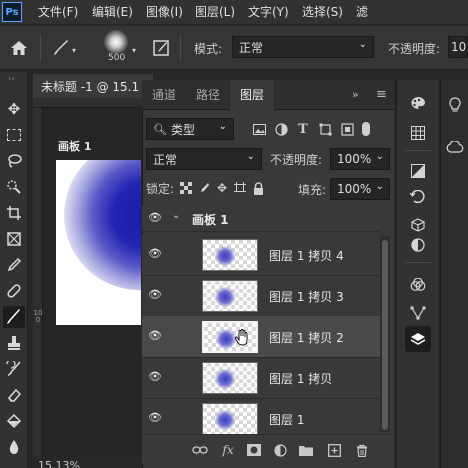 The width and height of the screenshot is (468, 468). What do you see at coordinates (303, 47) in the screenshot?
I see `blend-mode-select: 正常 ⌄` at bounding box center [303, 47].